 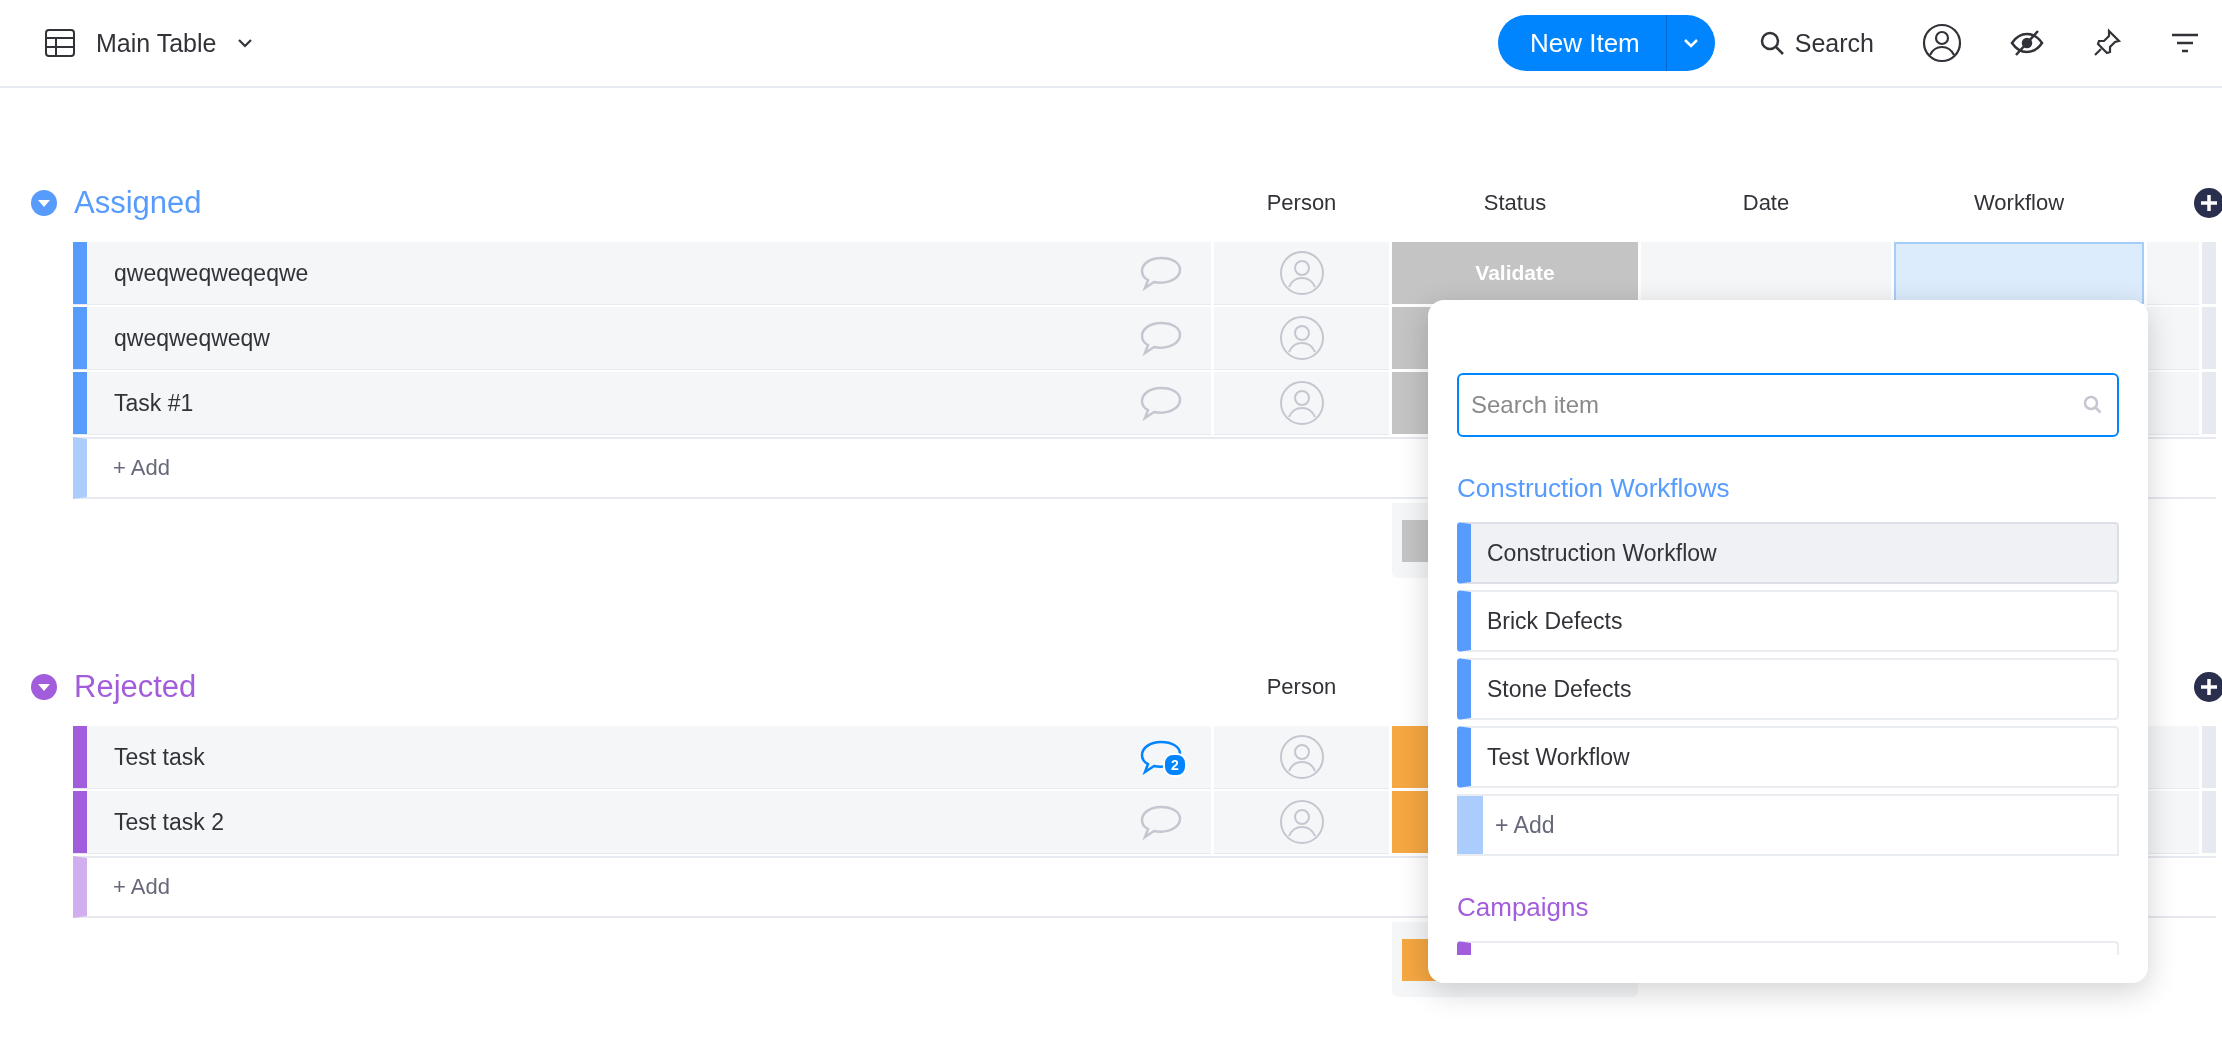 What do you see at coordinates (1175, 765) in the screenshot?
I see `comment-count: 2` at bounding box center [1175, 765].